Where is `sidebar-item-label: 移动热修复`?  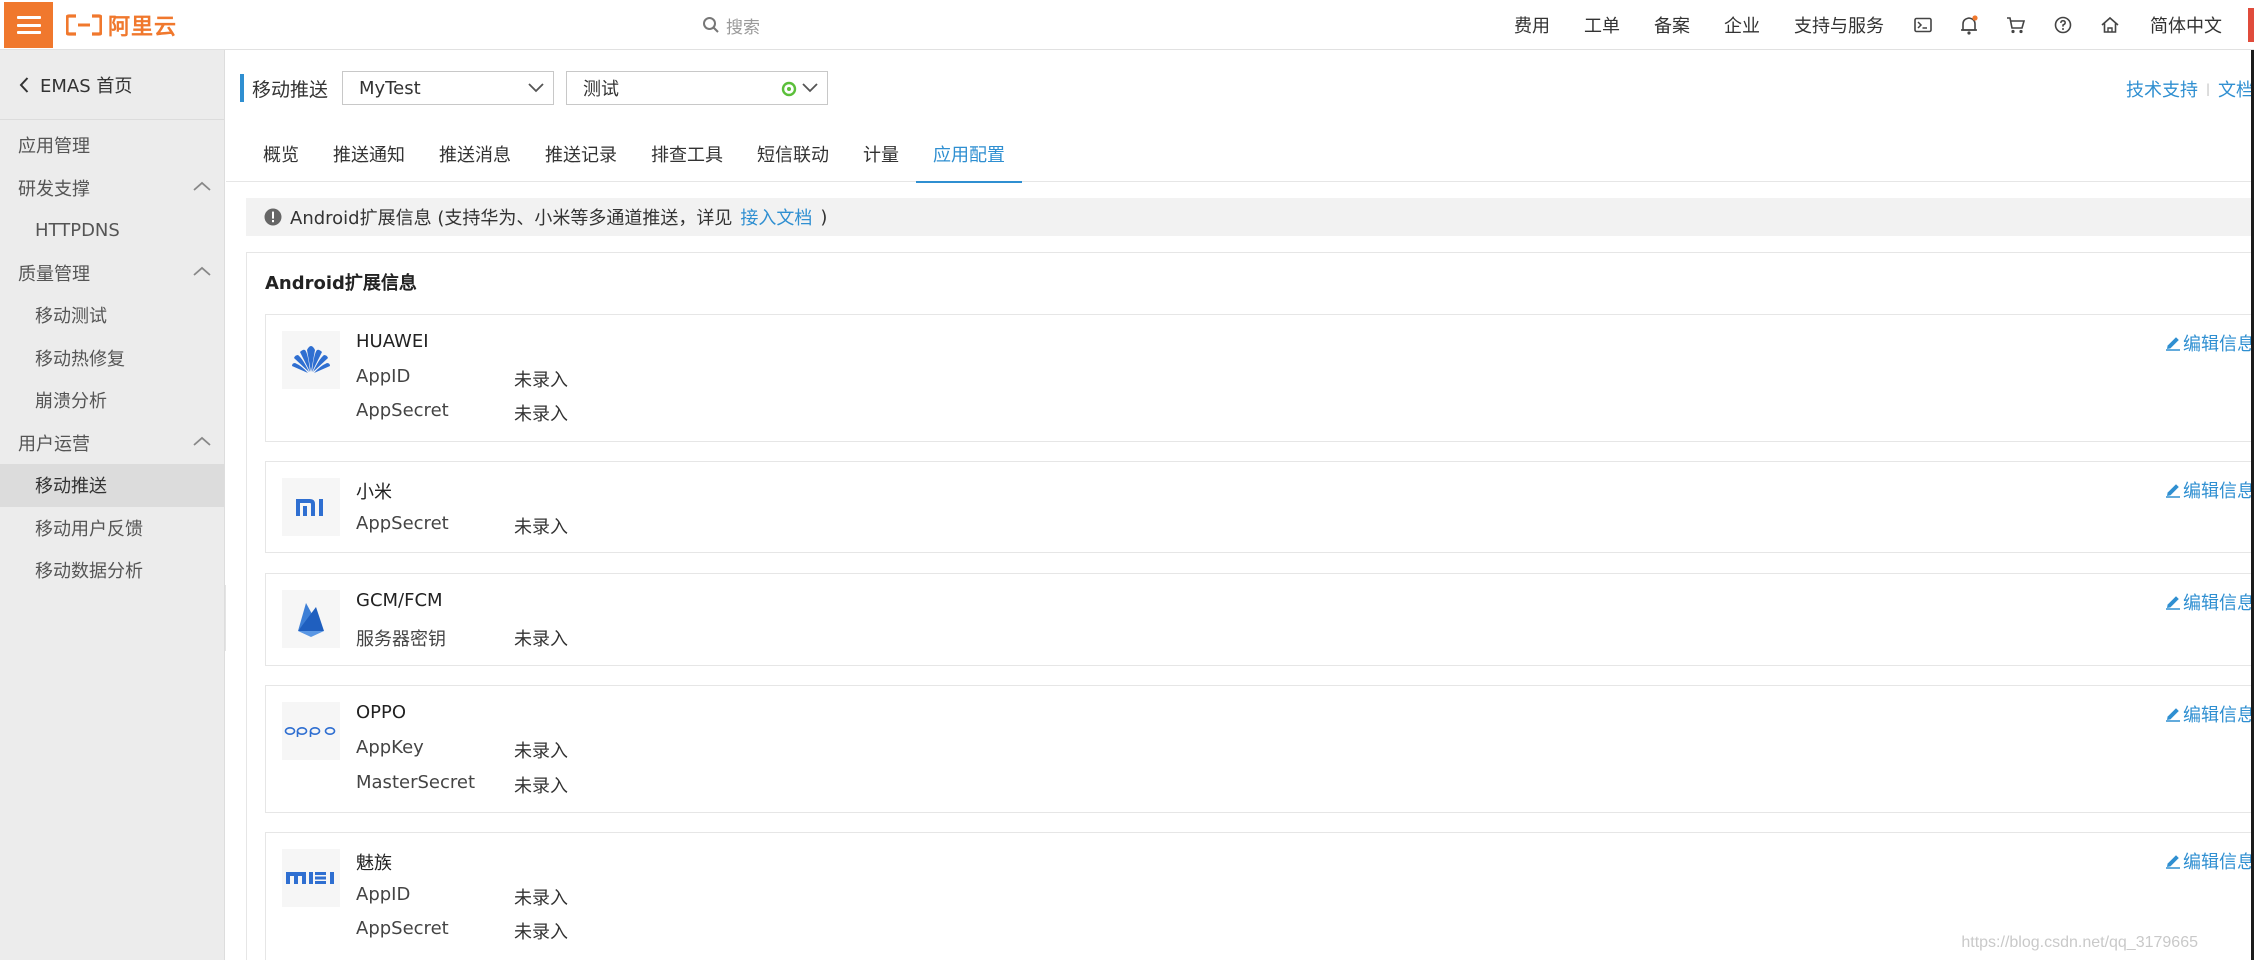 sidebar-item-label: 移动热修复 is located at coordinates (80, 359).